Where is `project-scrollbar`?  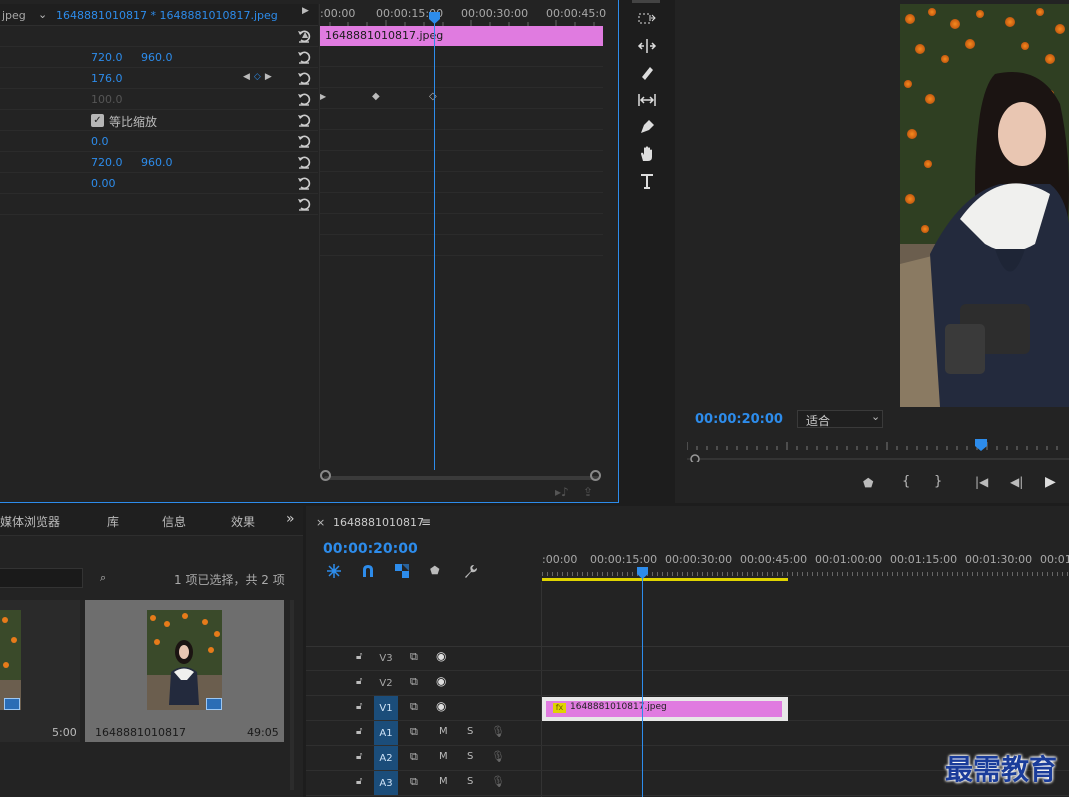
project-scrollbar is located at coordinates (292, 695).